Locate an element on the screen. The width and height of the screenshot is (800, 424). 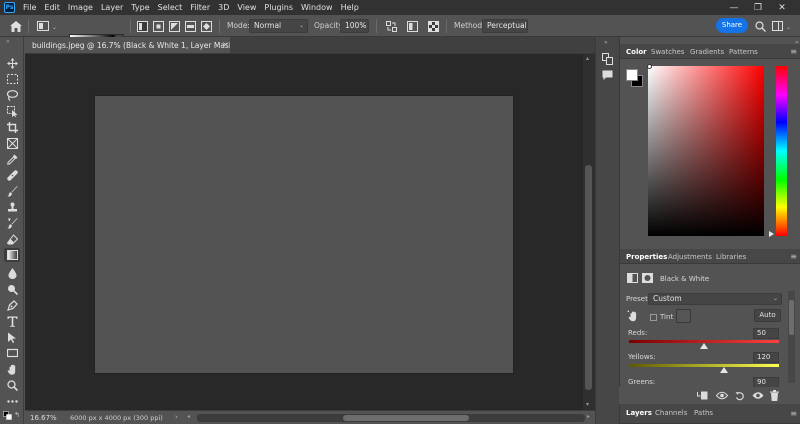
close-tab-icon: × is located at coordinates (225, 44).